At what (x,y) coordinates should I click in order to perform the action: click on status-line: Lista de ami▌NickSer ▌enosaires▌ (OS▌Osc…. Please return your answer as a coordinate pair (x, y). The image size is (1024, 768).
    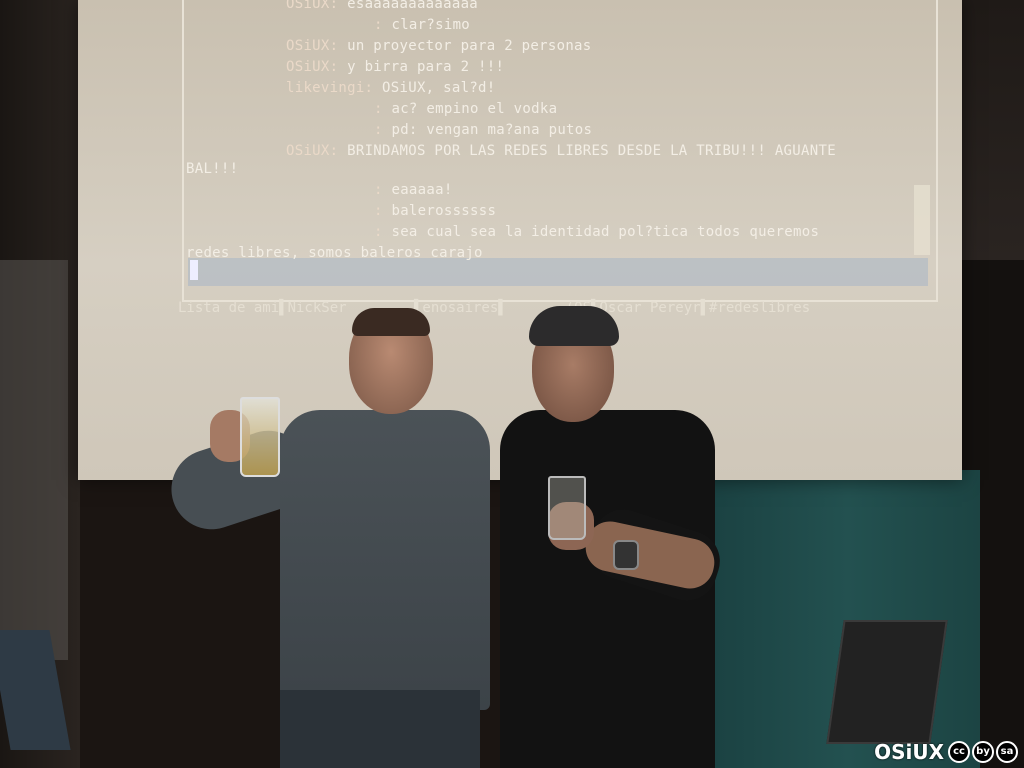
    Looking at the image, I should click on (494, 308).